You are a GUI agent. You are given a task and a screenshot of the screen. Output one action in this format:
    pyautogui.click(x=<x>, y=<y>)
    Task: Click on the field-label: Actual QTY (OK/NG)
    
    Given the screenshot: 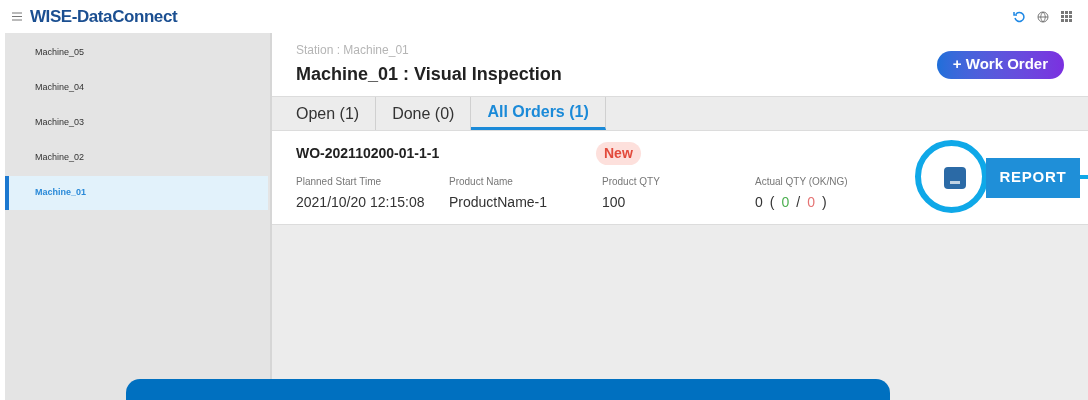 What is the action you would take?
    pyautogui.click(x=801, y=182)
    